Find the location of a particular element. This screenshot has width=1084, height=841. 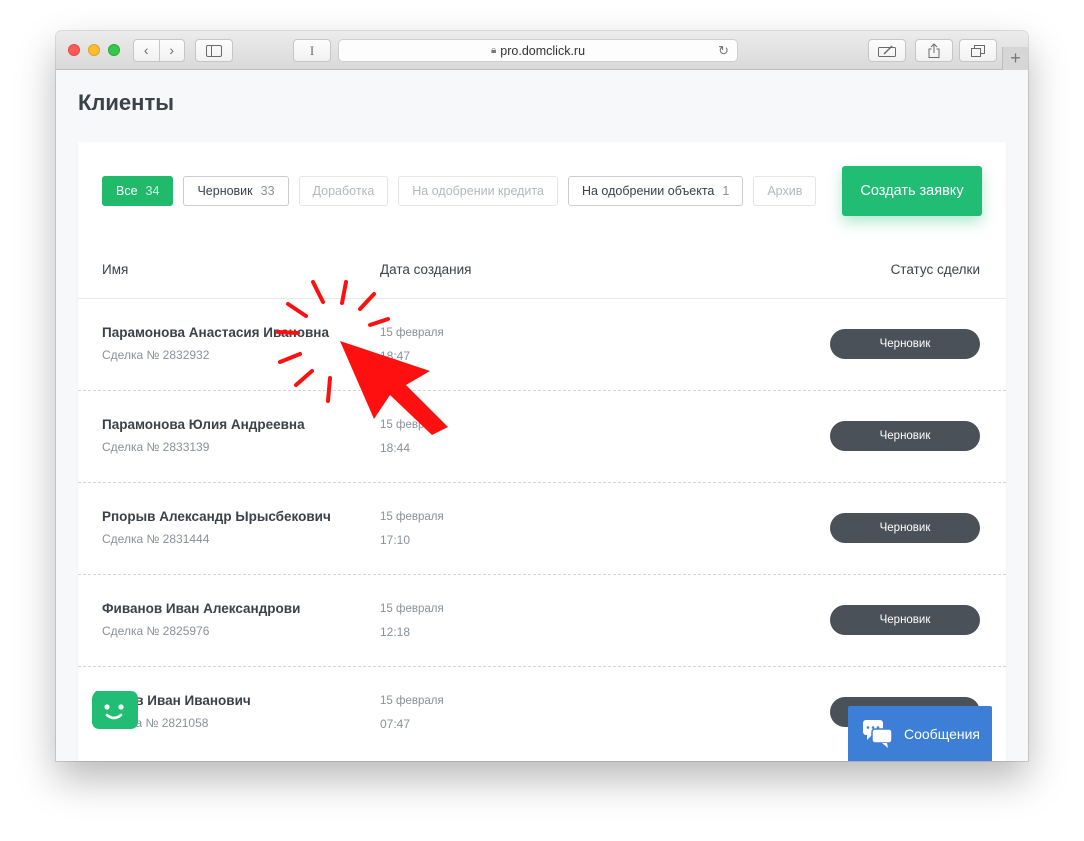

deal-number: Сделка № 2825976 is located at coordinates (156, 631).